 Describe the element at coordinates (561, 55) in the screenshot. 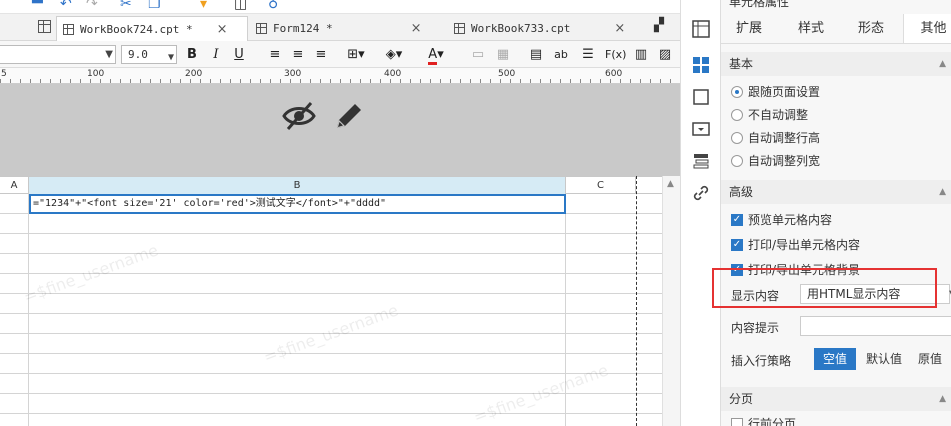

I see `text-element-button: ab` at that location.